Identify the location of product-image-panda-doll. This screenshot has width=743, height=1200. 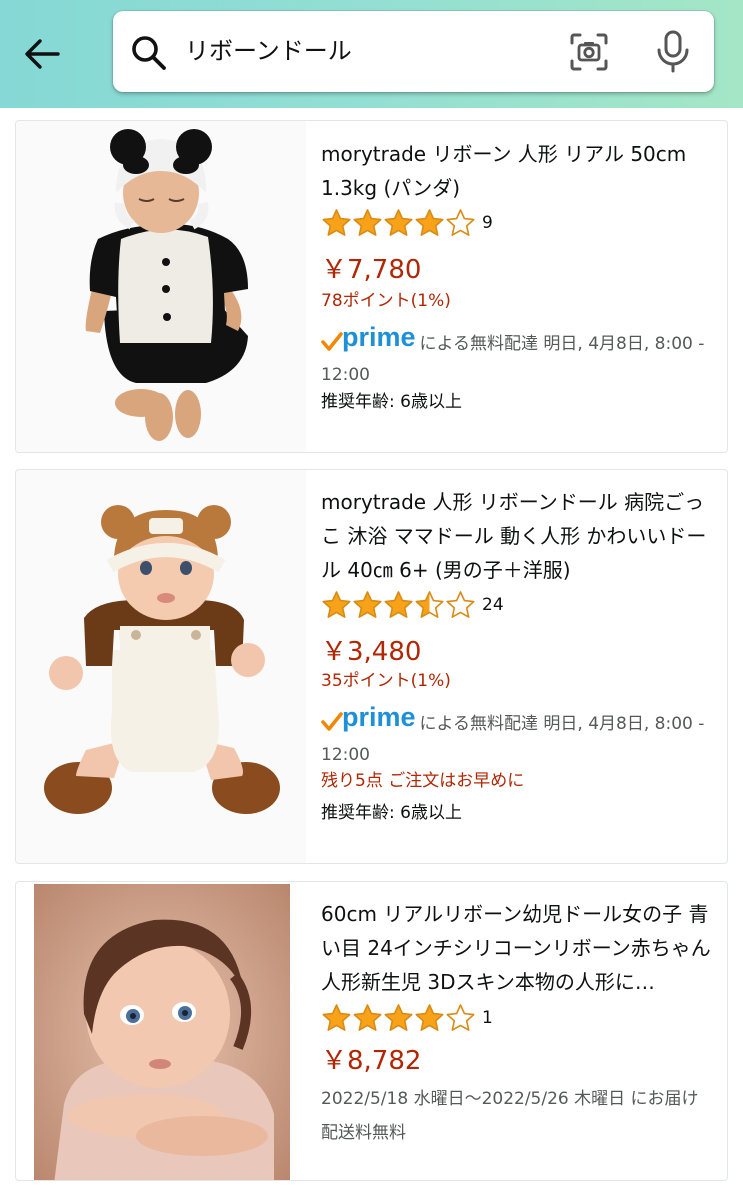
(161, 286).